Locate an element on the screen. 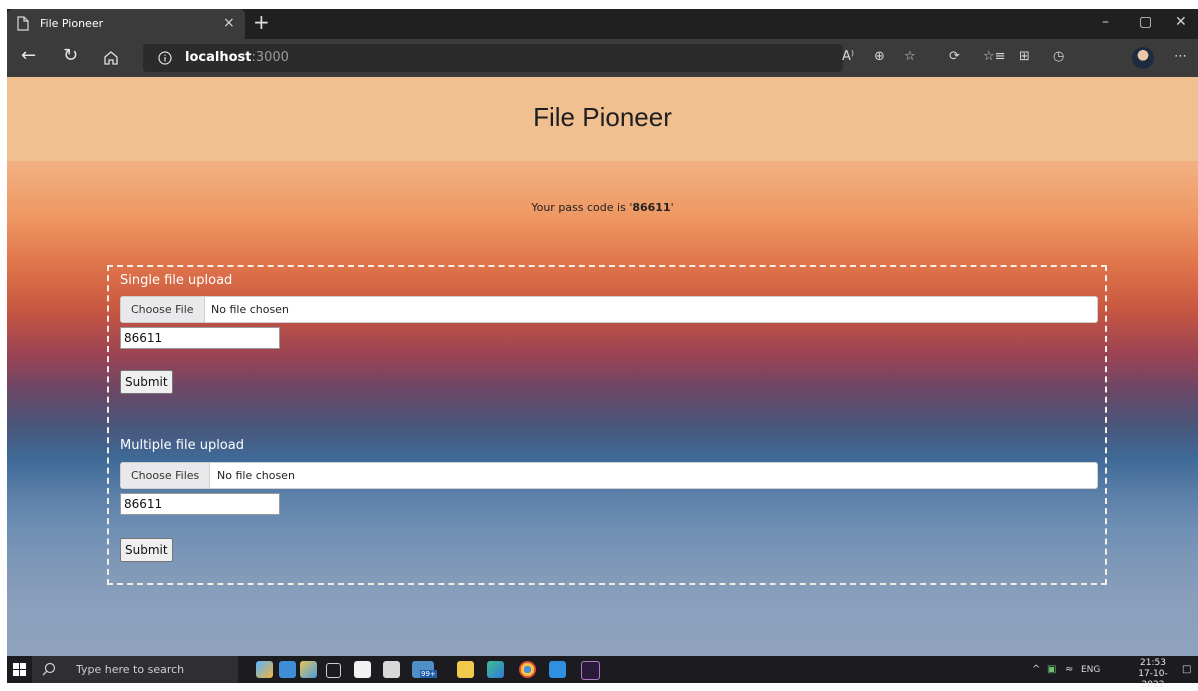 The image size is (1198, 691). passcode-prefix: Your pass code is ' is located at coordinates (582, 207).